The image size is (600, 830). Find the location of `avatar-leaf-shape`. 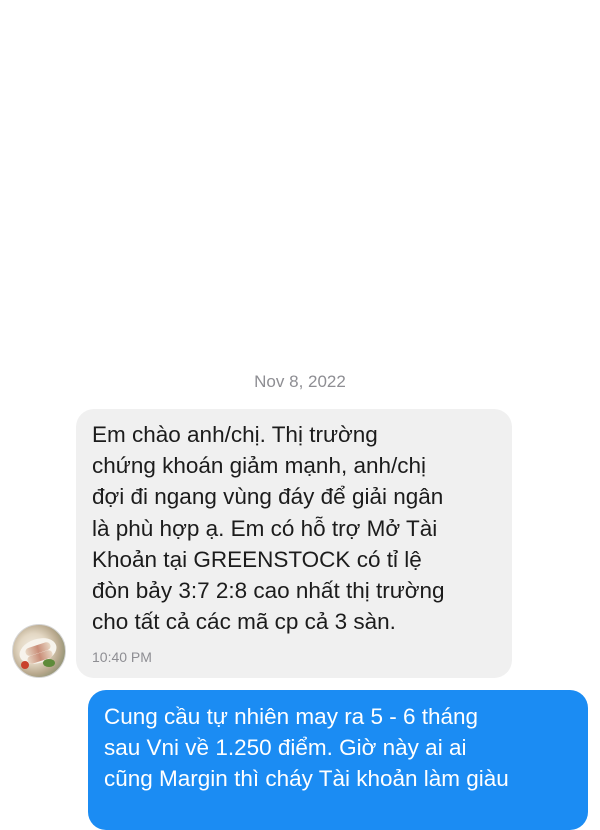

avatar-leaf-shape is located at coordinates (49, 663).